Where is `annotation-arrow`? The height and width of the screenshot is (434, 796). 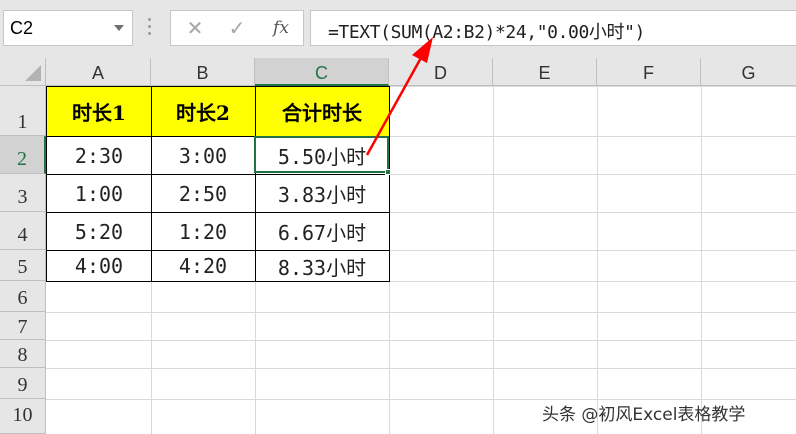 annotation-arrow is located at coordinates (399, 96).